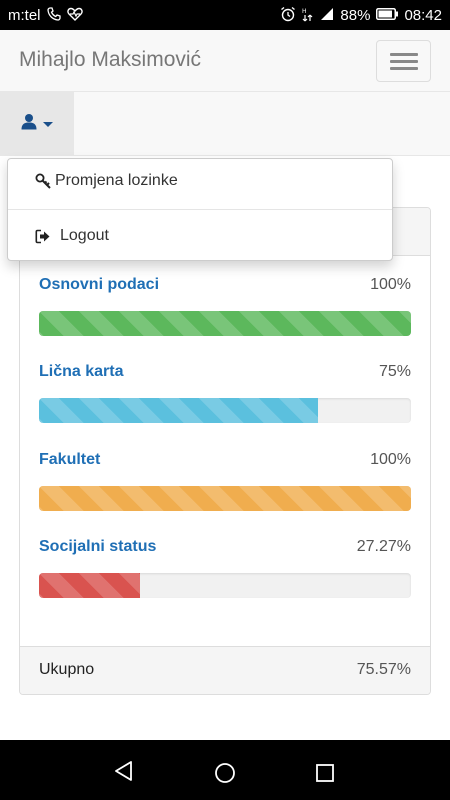 This screenshot has height=800, width=450. Describe the element at coordinates (53, 15) in the screenshot. I see `phone-icon` at that location.